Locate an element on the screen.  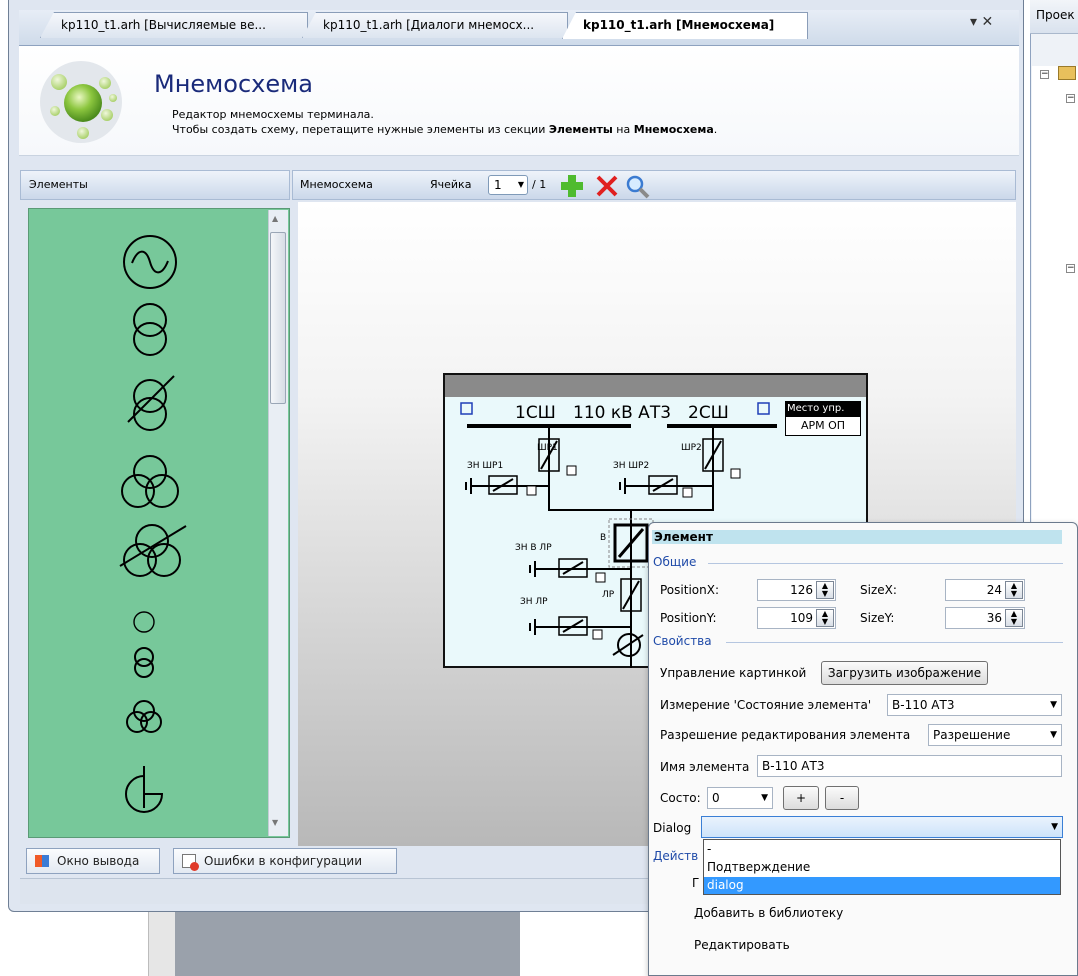
generator-symbol-icon is located at coordinates (150, 262).